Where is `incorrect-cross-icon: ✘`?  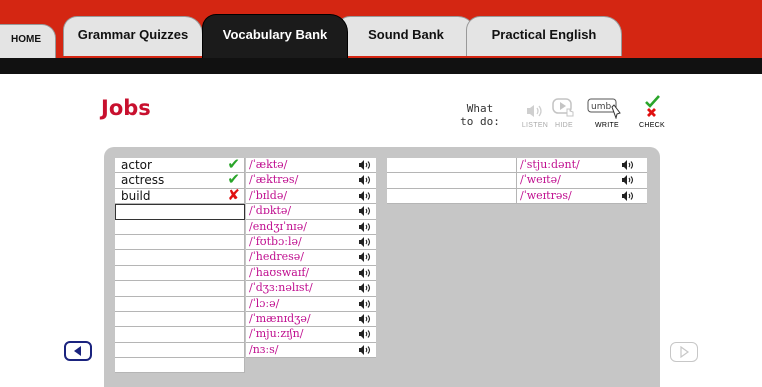 incorrect-cross-icon: ✘ is located at coordinates (233, 194).